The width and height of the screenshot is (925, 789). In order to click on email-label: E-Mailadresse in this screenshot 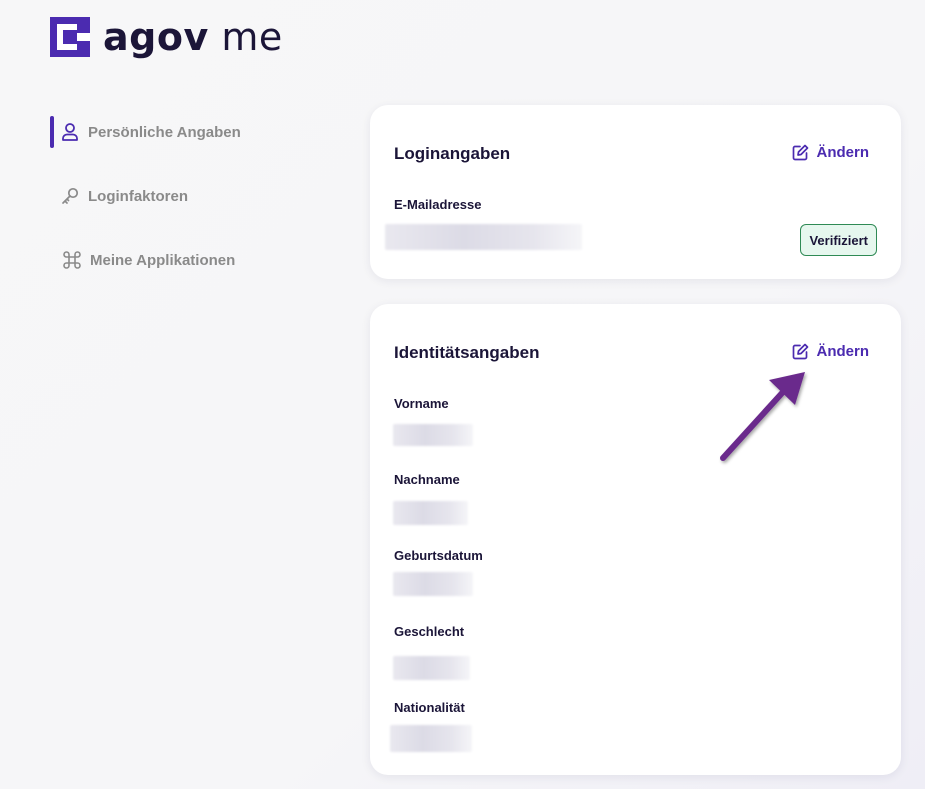, I will do `click(438, 204)`.